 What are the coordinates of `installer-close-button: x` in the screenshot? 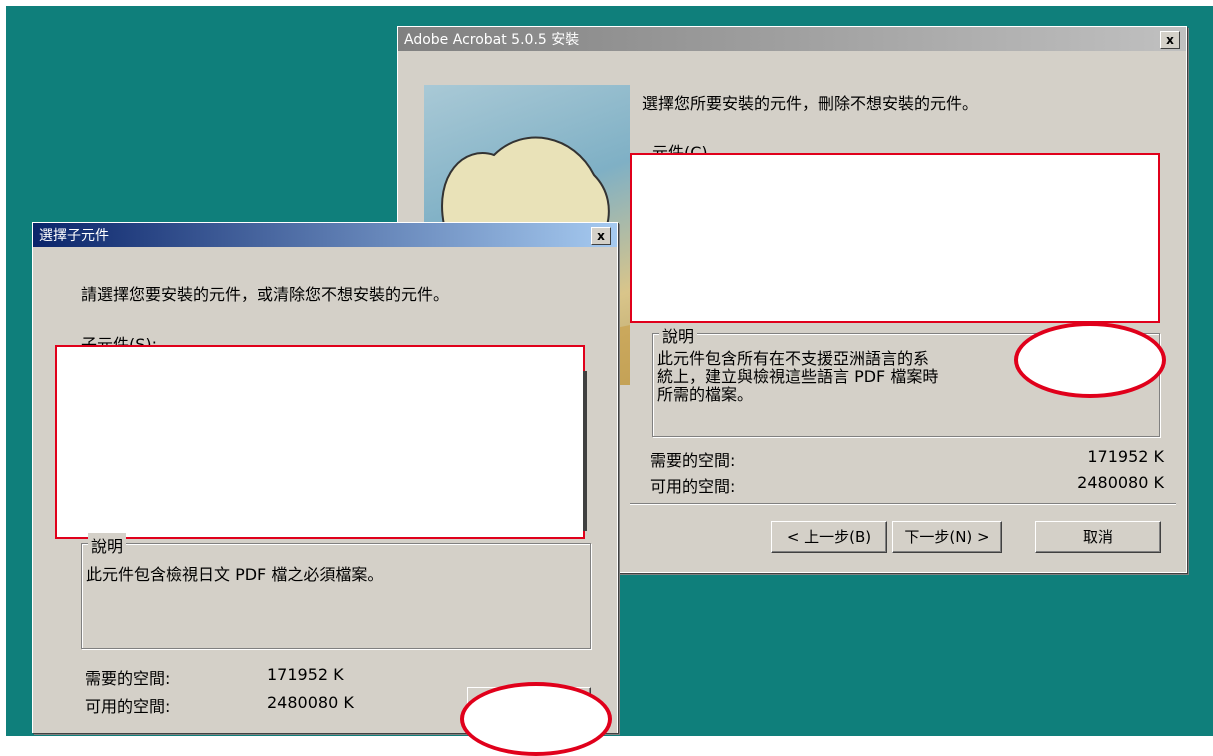 It's located at (1170, 40).